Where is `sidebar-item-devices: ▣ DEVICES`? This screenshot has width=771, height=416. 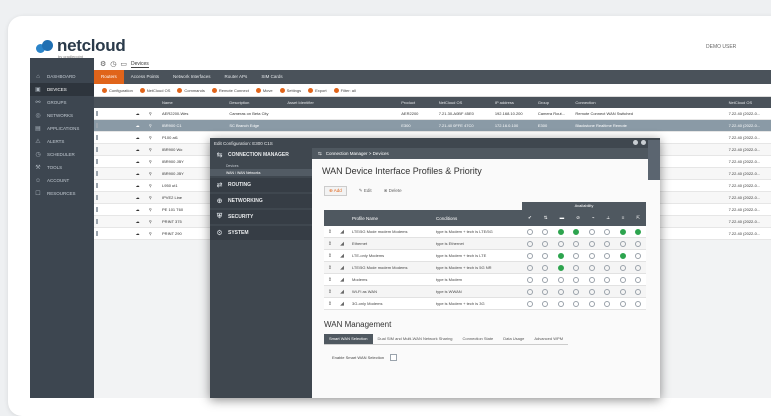 sidebar-item-devices: ▣ DEVICES is located at coordinates (62, 89).